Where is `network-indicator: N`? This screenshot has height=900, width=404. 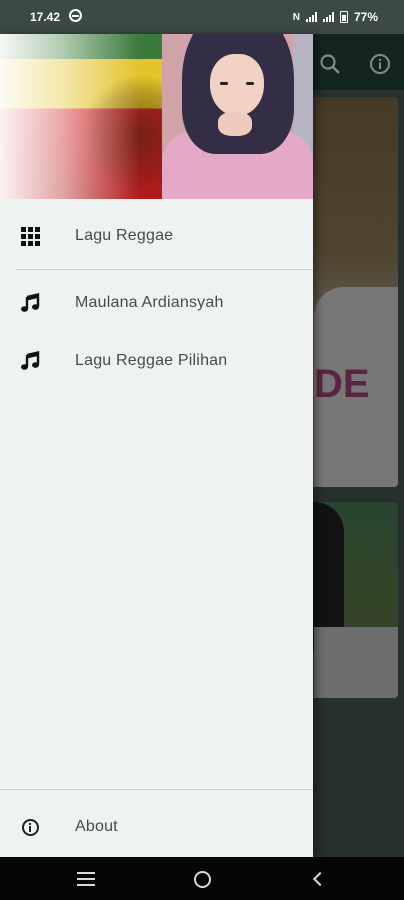
network-indicator: N is located at coordinates (296, 17).